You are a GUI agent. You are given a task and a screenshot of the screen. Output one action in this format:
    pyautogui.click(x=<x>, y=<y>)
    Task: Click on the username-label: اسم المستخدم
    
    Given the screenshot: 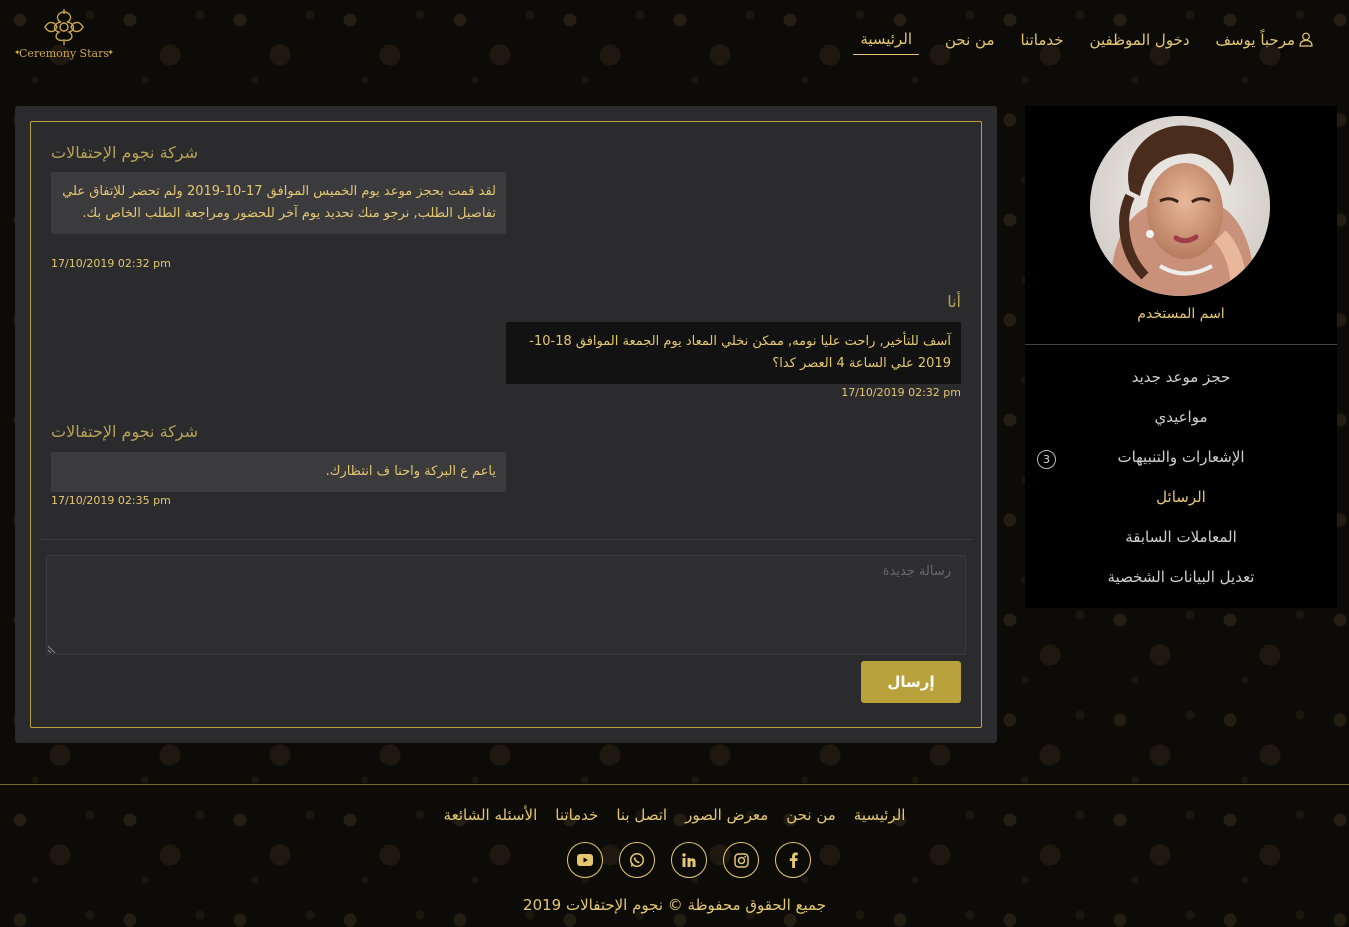 What is the action you would take?
    pyautogui.click(x=1181, y=314)
    